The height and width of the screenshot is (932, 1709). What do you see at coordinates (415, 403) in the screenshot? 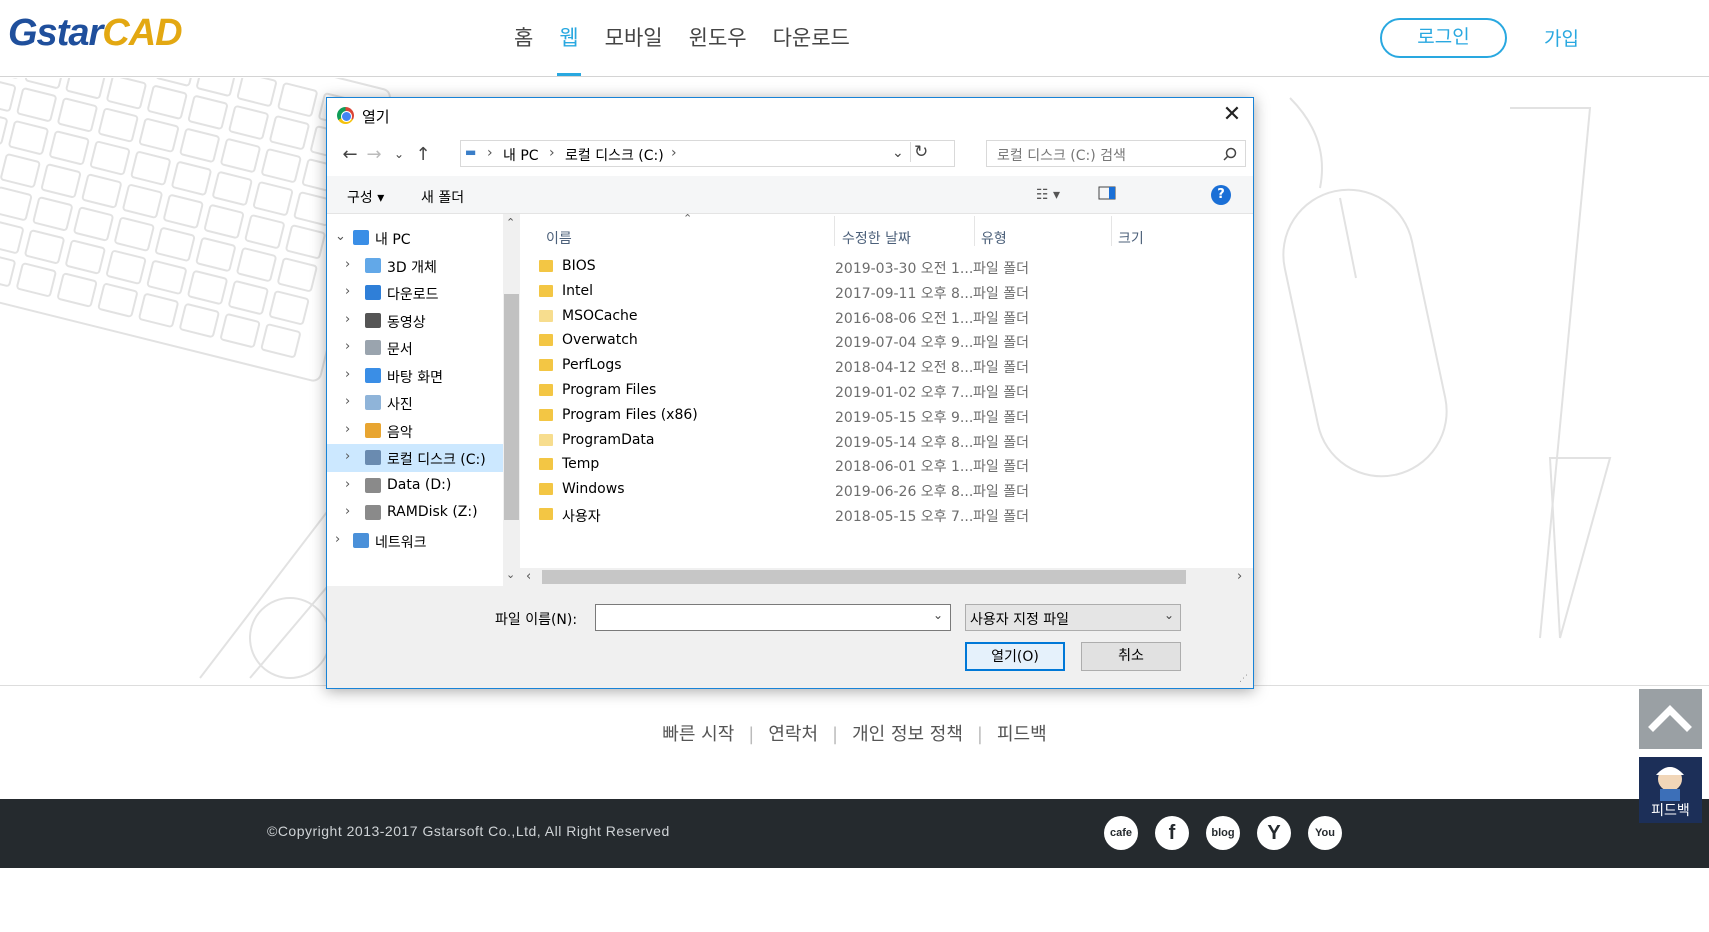
I see `nav-tree-item: › 사진` at bounding box center [415, 403].